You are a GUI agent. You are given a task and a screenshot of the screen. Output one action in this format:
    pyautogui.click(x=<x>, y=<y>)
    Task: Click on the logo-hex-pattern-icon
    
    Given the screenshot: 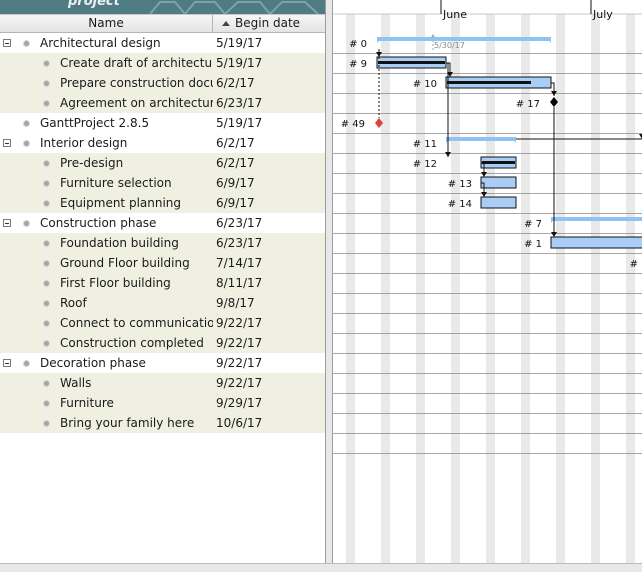 What is the action you would take?
    pyautogui.click(x=234, y=7)
    